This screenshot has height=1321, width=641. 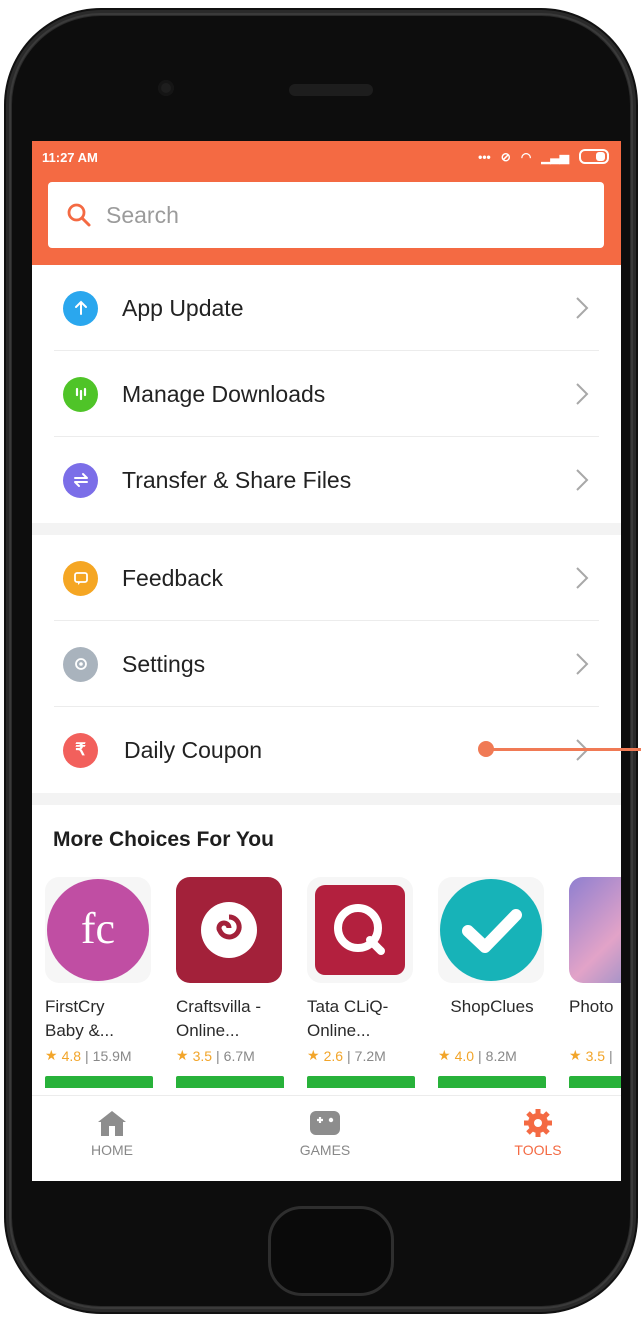 What do you see at coordinates (331, 1251) in the screenshot?
I see `home-hardware-button` at bounding box center [331, 1251].